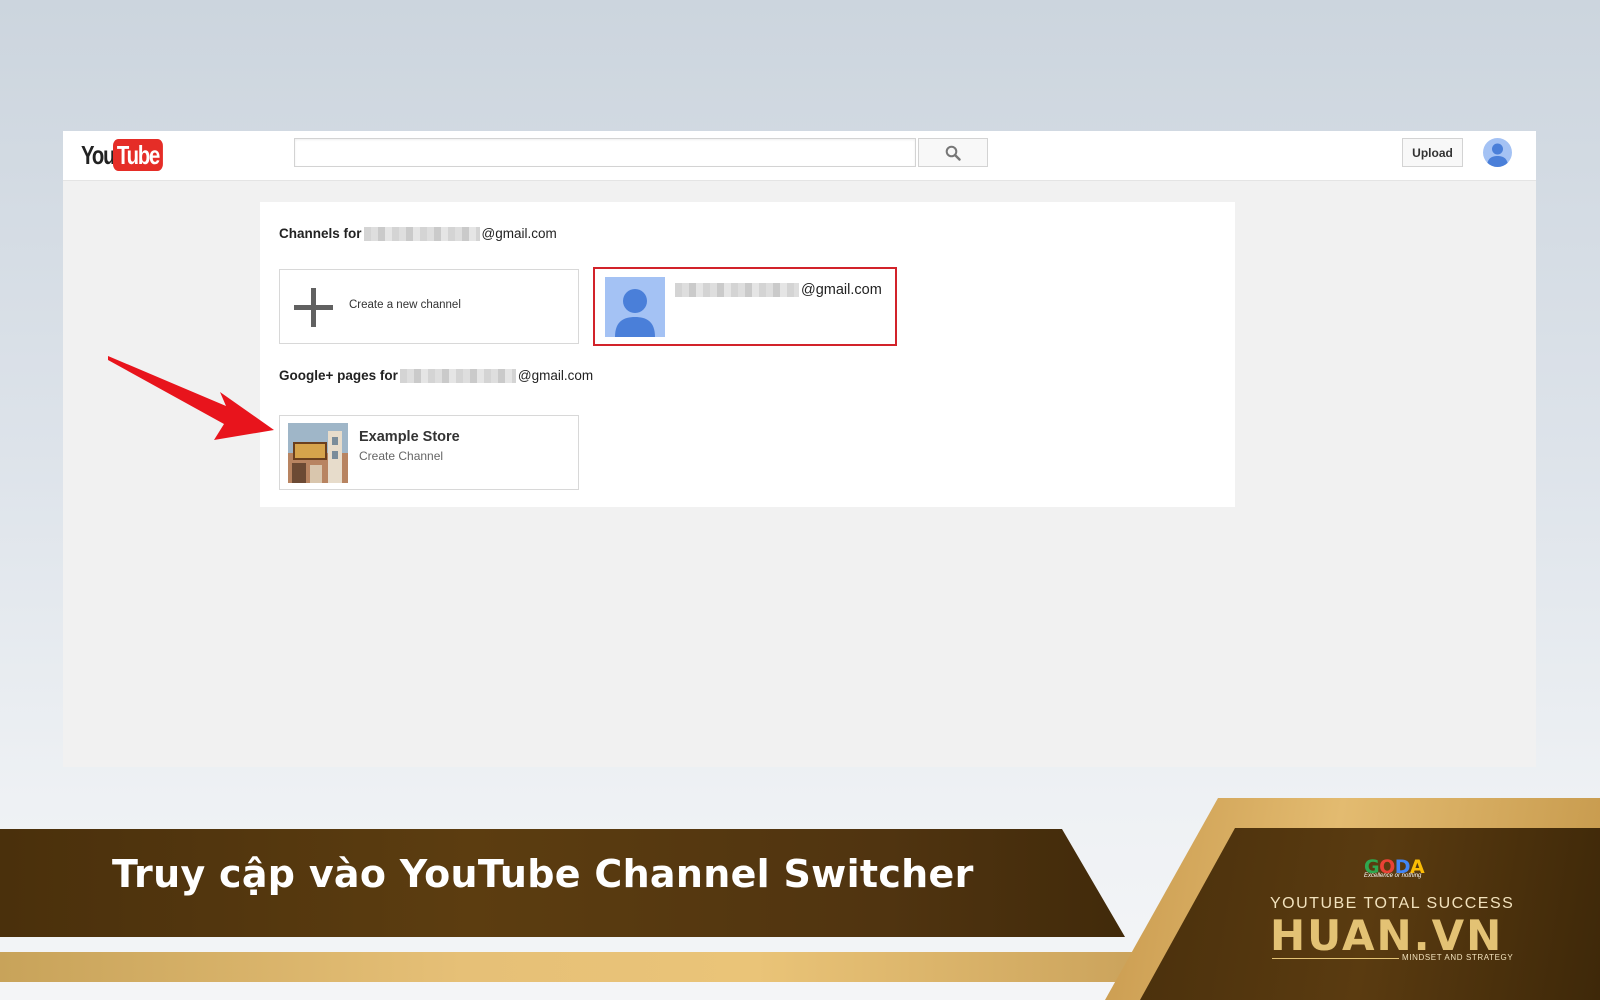 The height and width of the screenshot is (1000, 1600). What do you see at coordinates (1335, 958) in the screenshot?
I see `slogan-divider` at bounding box center [1335, 958].